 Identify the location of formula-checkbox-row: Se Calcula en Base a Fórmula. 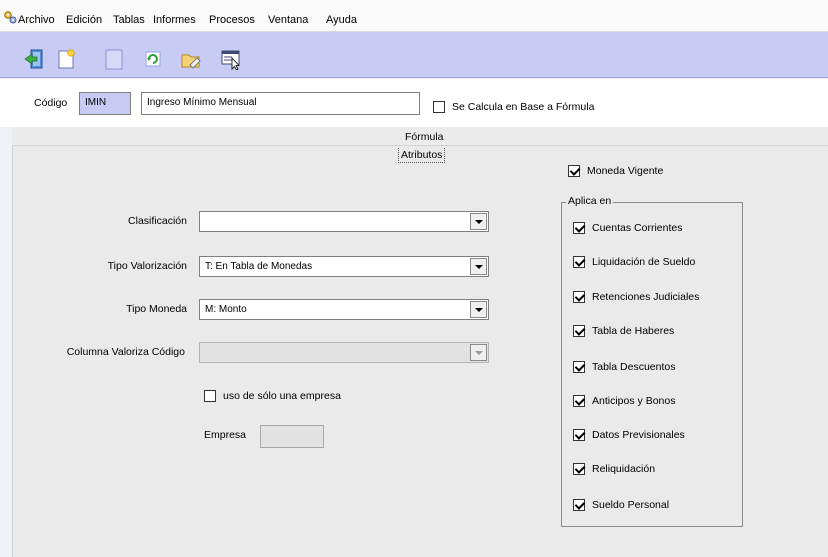
(513, 107).